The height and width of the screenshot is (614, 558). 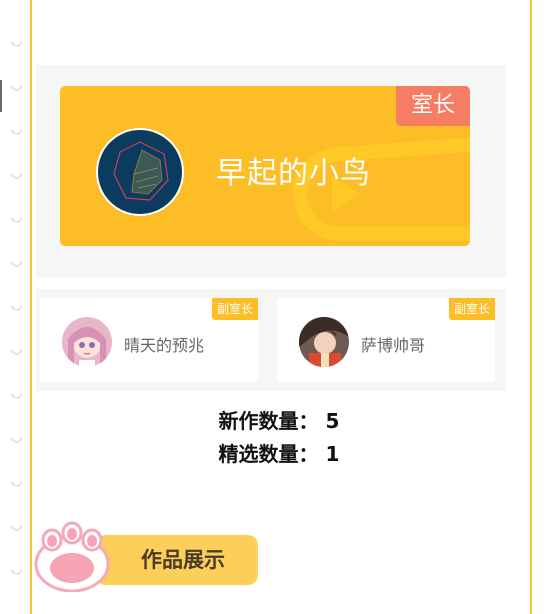 What do you see at coordinates (3, 96) in the screenshot?
I see `edge-marker` at bounding box center [3, 96].